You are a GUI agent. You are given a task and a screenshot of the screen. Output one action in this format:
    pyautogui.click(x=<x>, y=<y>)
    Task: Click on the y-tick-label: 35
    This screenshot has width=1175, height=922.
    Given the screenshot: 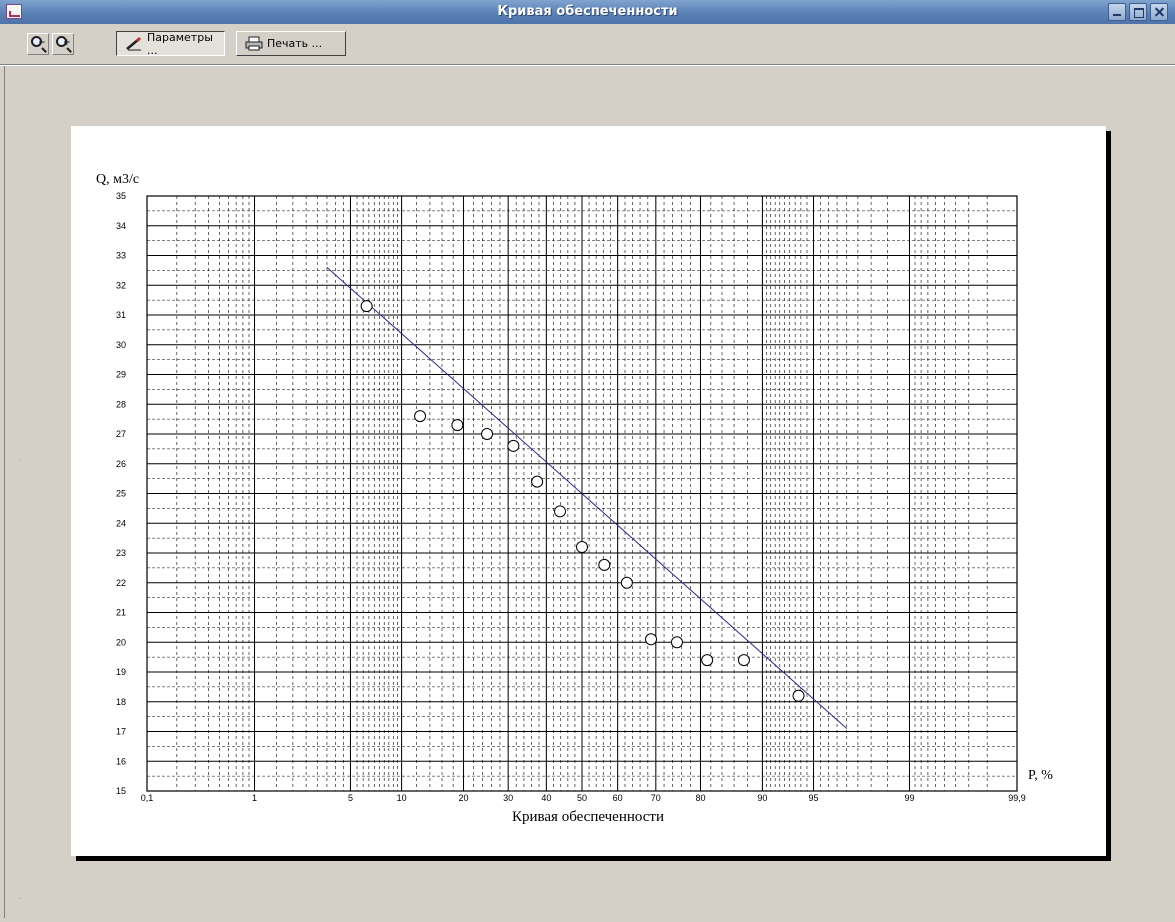 What is the action you would take?
    pyautogui.click(x=121, y=196)
    